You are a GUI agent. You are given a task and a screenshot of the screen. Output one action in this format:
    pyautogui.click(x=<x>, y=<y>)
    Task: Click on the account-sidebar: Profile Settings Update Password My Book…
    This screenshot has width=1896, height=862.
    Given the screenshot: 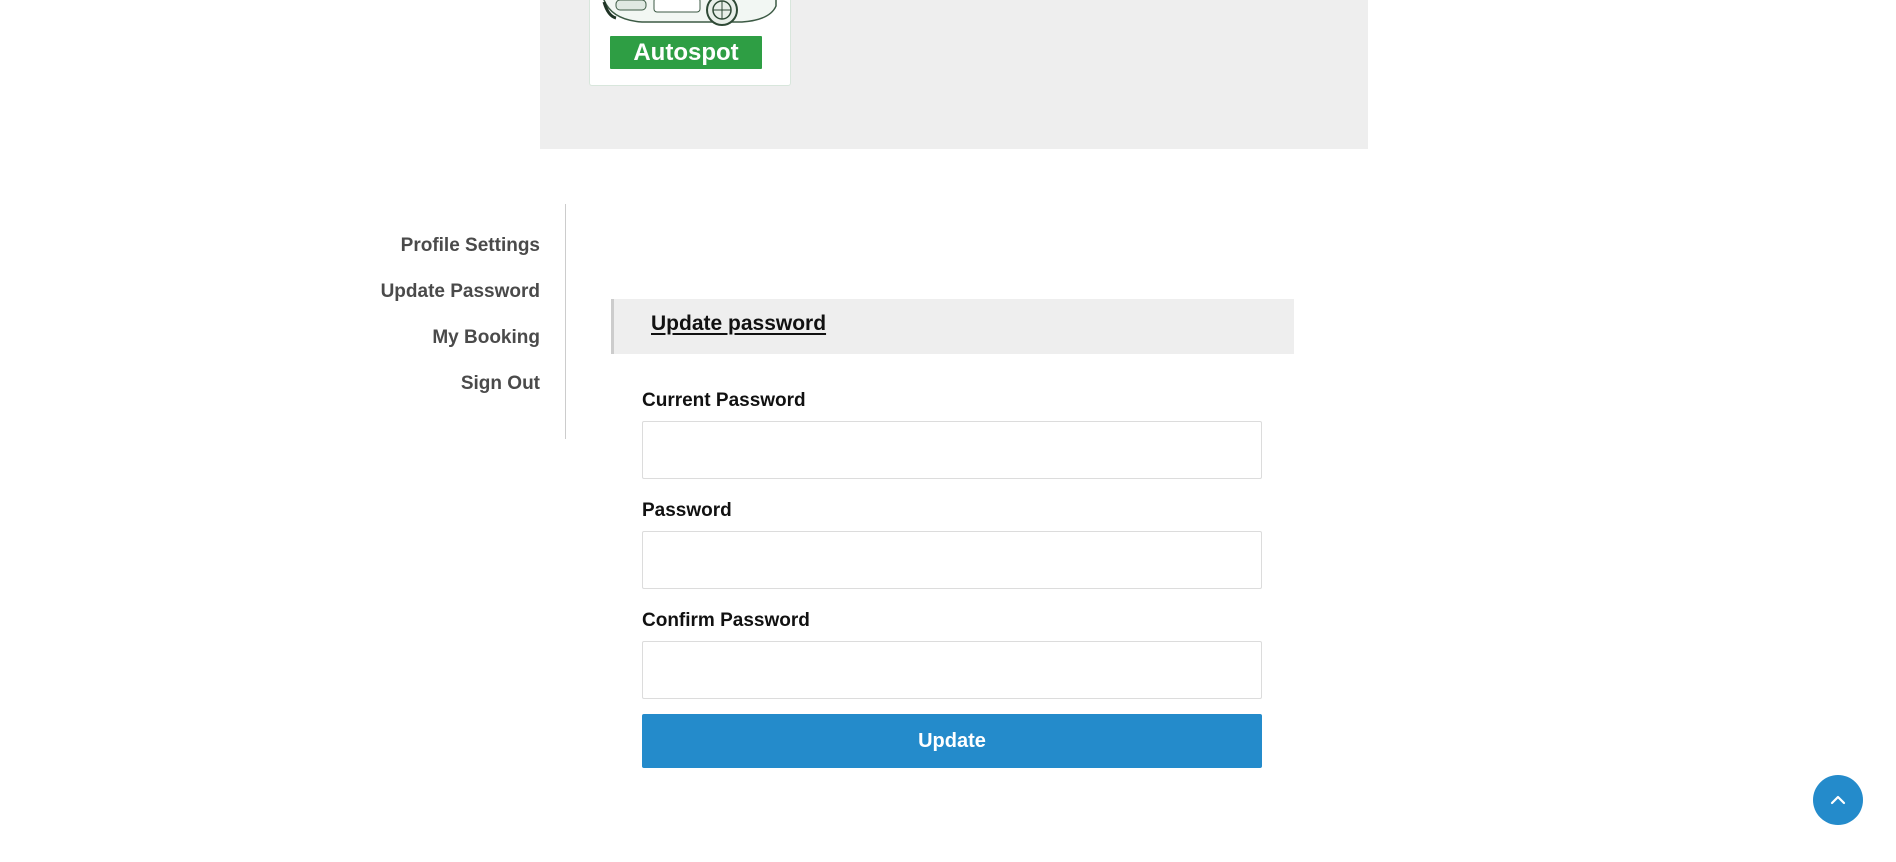 What is the action you would take?
    pyautogui.click(x=453, y=321)
    